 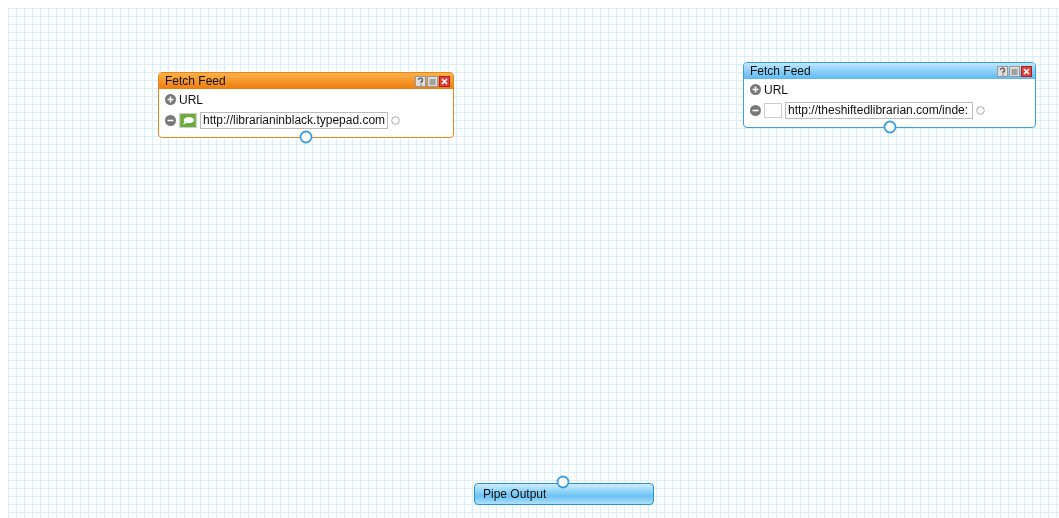 I want to click on pipe-output-module: Pipe Output, so click(x=564, y=494).